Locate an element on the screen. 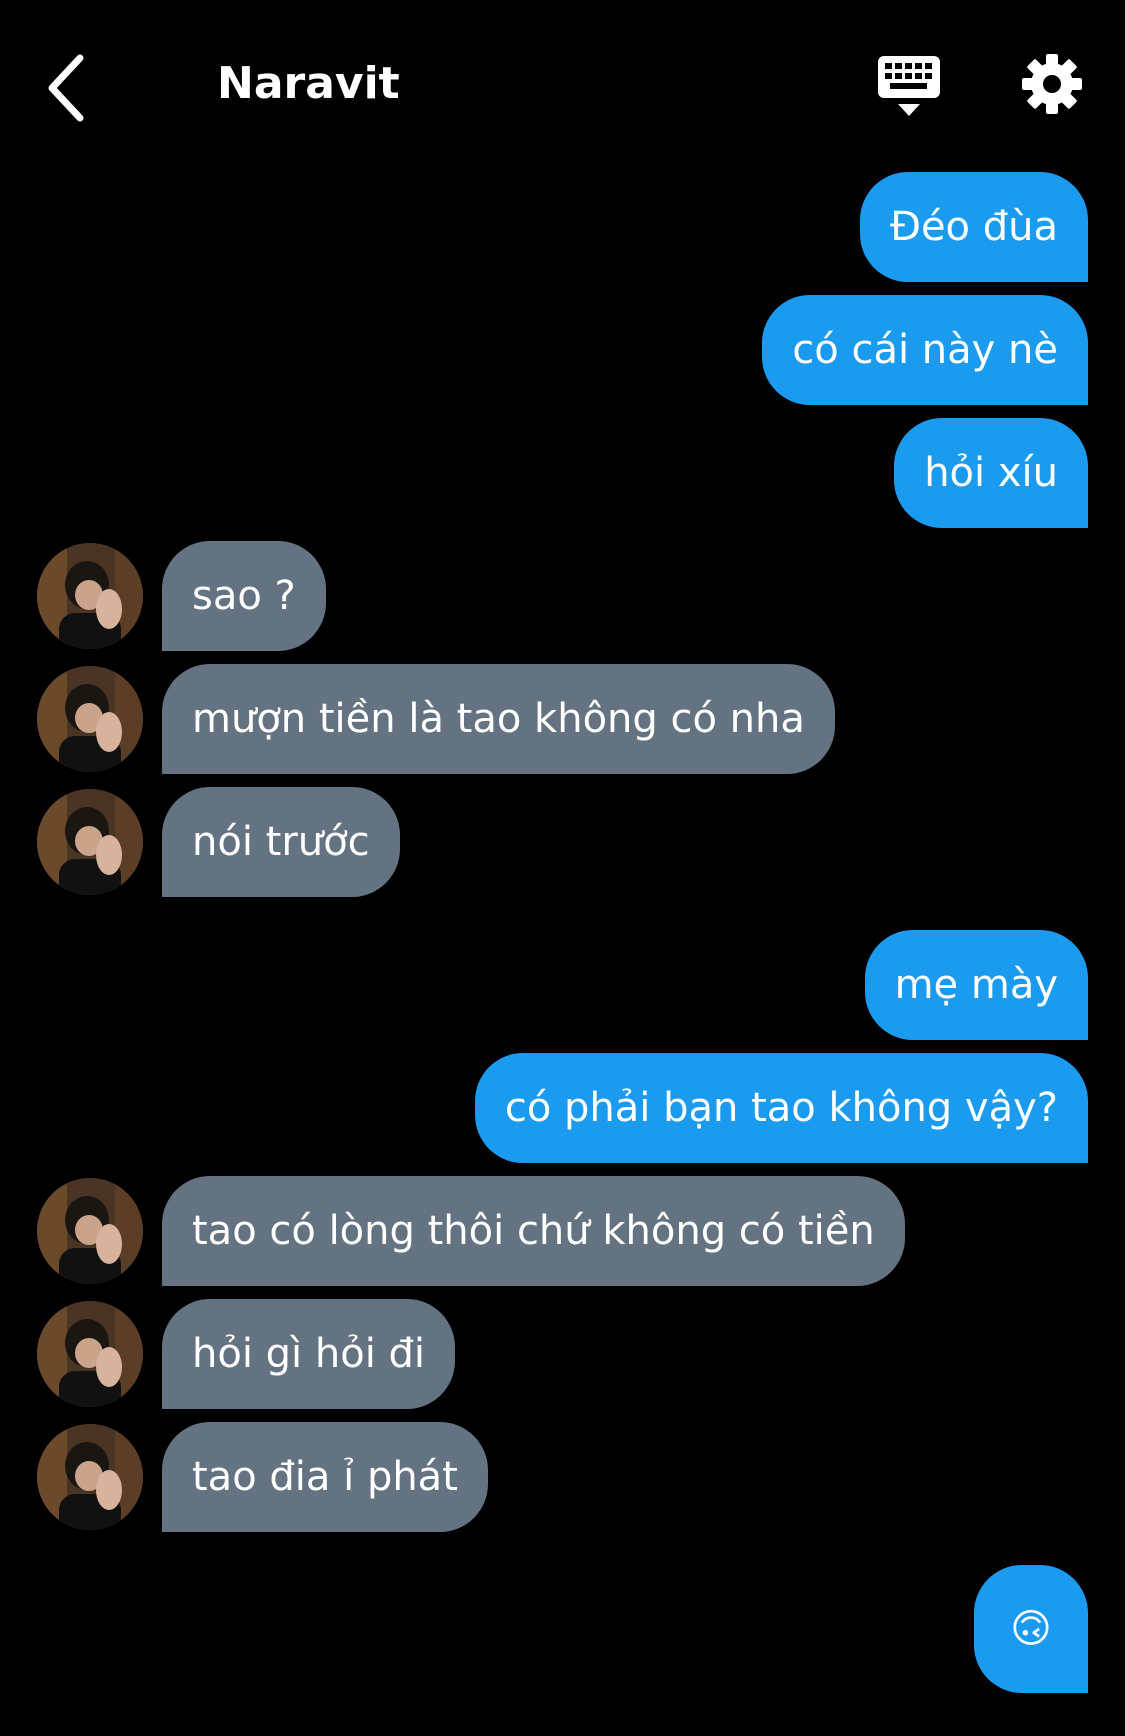 This screenshot has height=1736, width=1125. message-row: mẹ mày is located at coordinates (562, 985).